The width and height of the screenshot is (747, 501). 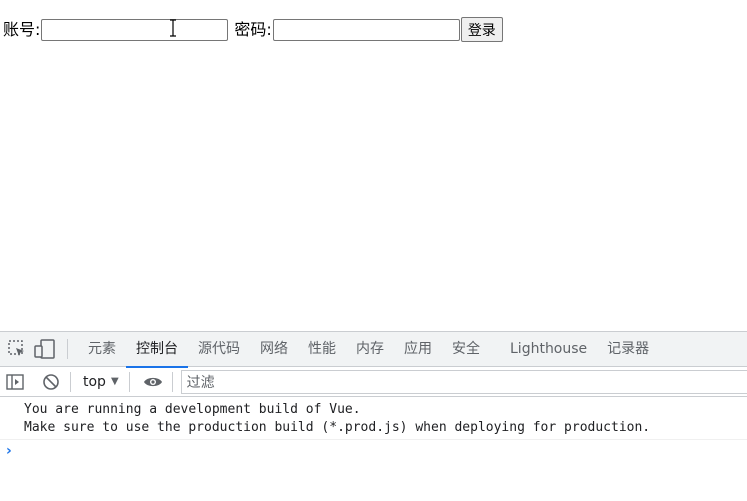 I want to click on devtools-tabbar: 元素 控制台 源代码 网络 性能 内存 应用 安全 Lighthouse 记录器, so click(x=373, y=350).